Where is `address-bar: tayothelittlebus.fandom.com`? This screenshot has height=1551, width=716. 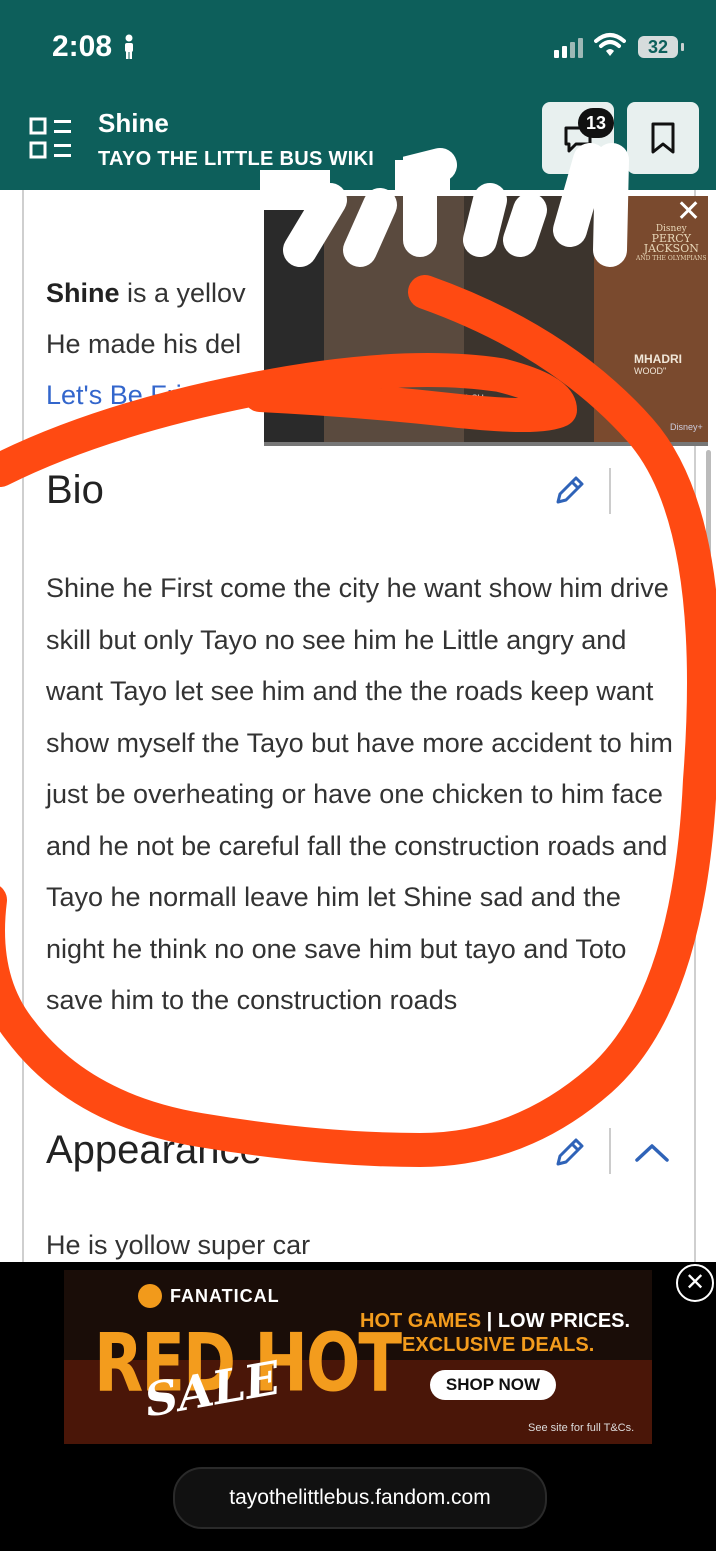 address-bar: tayothelittlebus.fandom.com is located at coordinates (360, 1498).